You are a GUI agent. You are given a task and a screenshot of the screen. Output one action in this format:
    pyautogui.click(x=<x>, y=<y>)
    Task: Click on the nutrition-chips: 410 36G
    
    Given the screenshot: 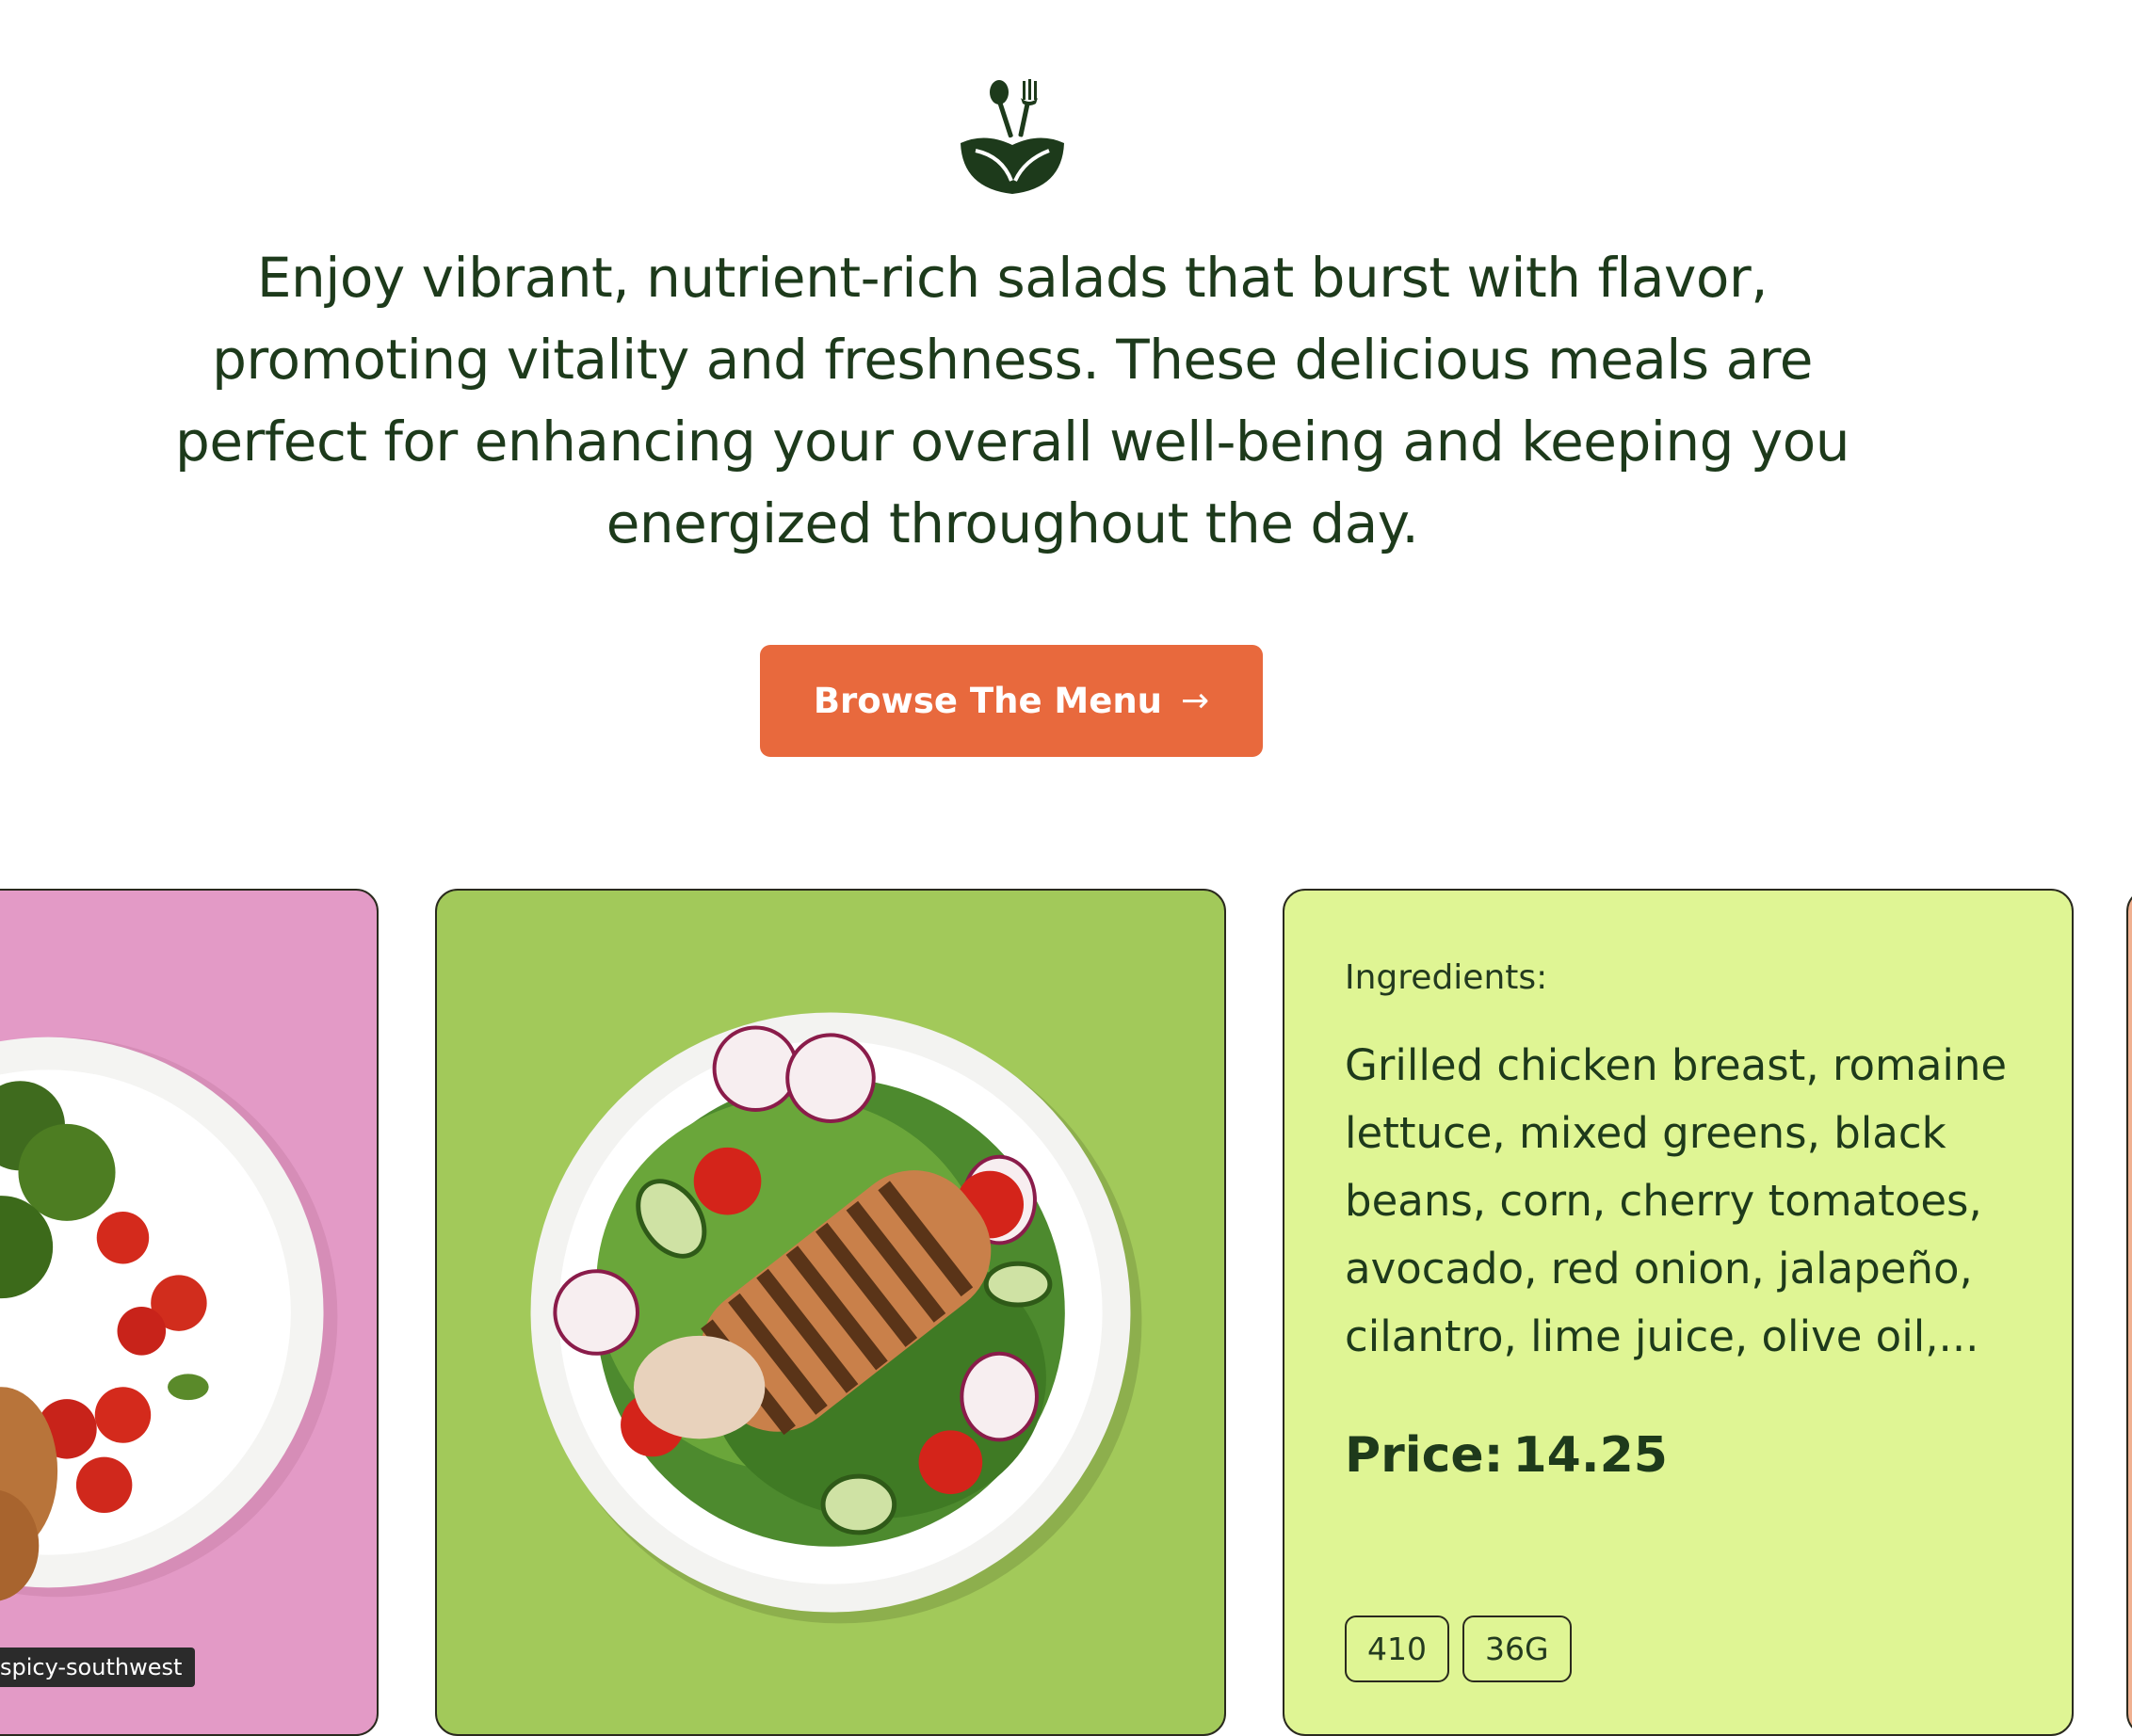 What is the action you would take?
    pyautogui.click(x=1458, y=1648)
    